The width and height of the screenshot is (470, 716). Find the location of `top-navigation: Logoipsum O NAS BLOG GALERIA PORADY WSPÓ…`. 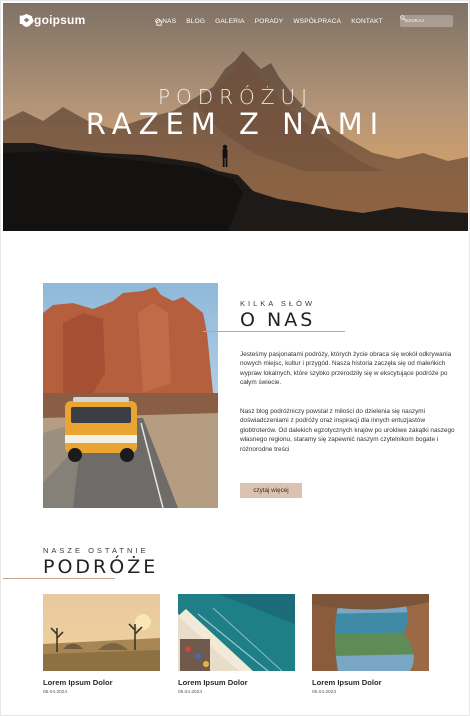

top-navigation: Logoipsum O NAS BLOG GALERIA PORADY WSPÓ… is located at coordinates (235, 21).